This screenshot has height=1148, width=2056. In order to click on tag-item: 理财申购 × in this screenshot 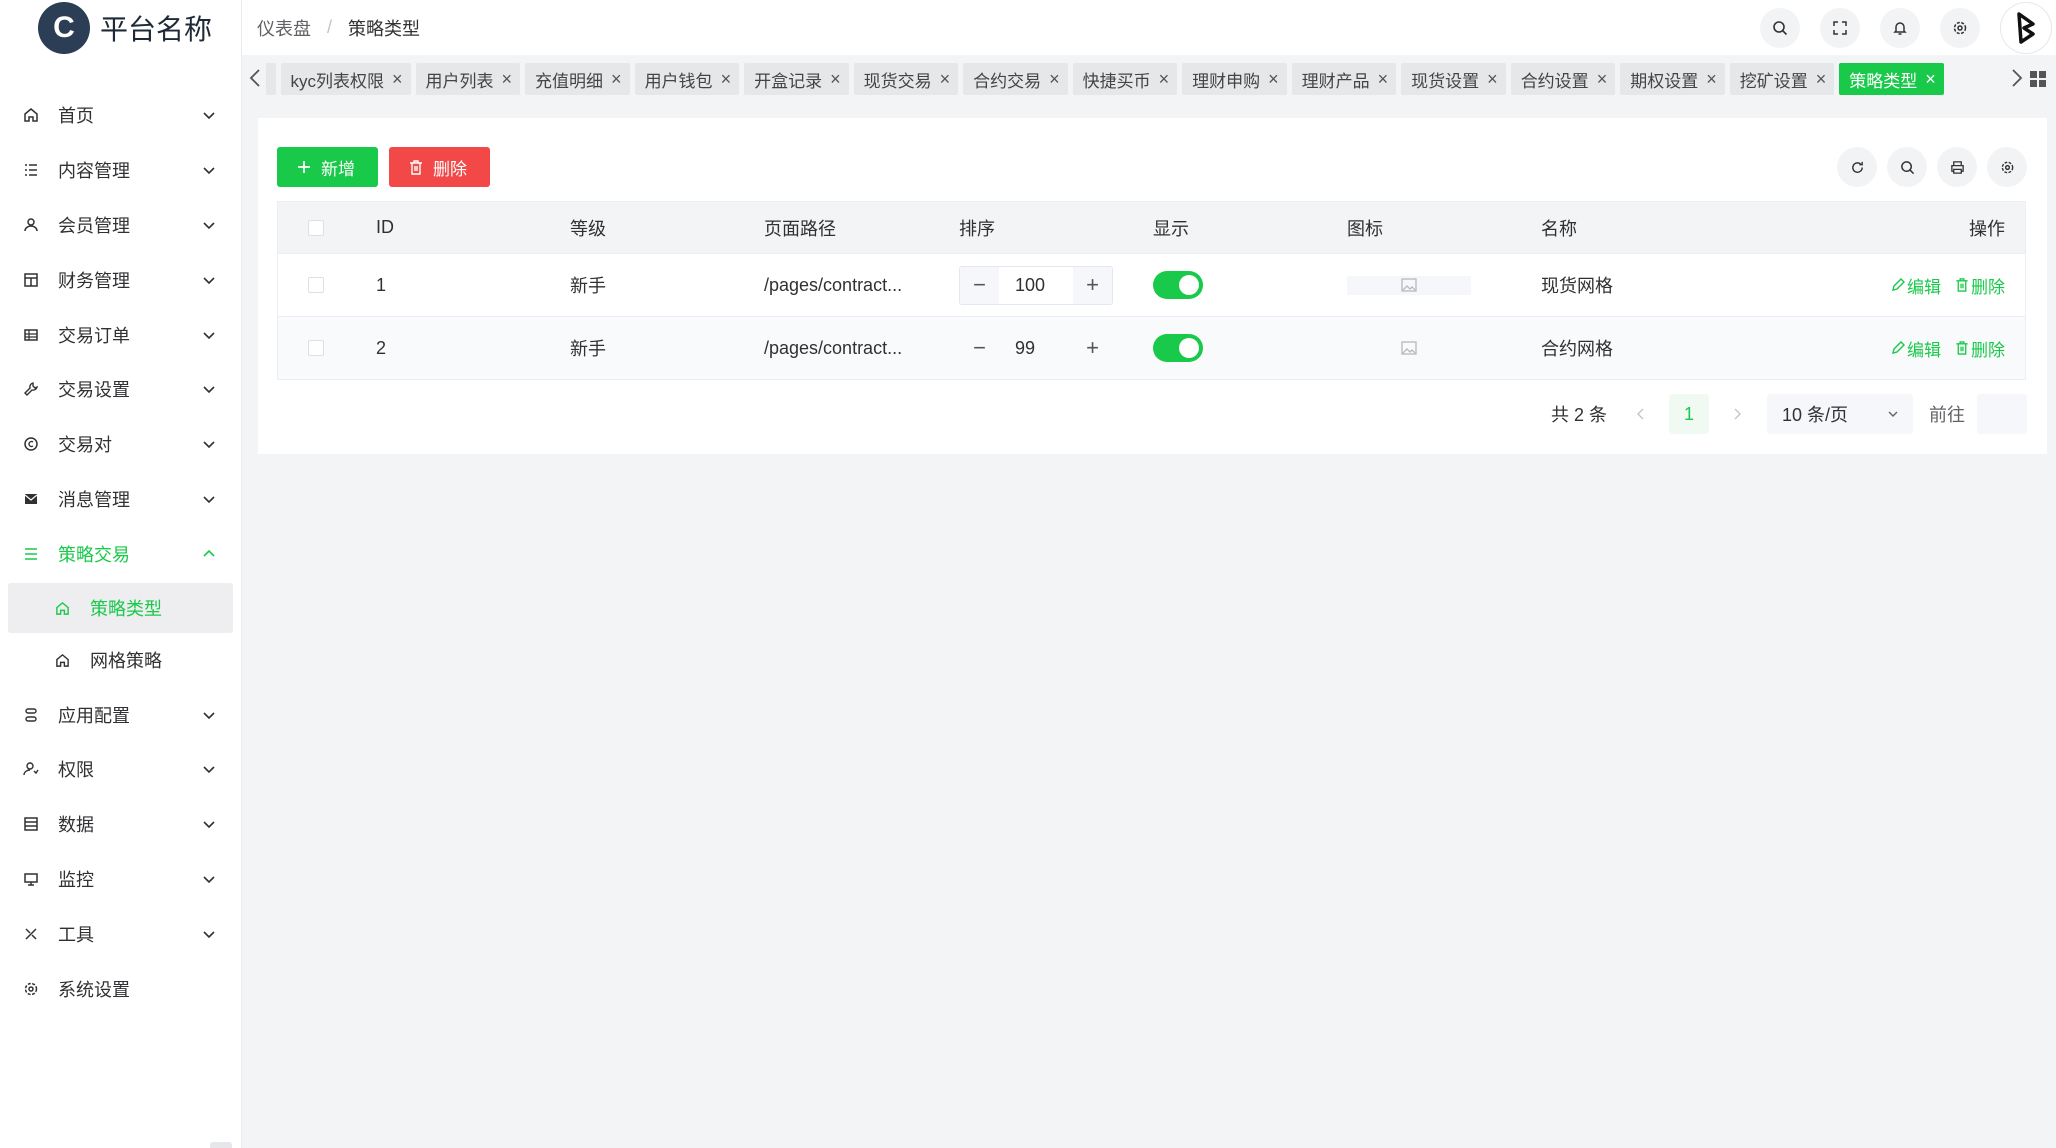, I will do `click(1234, 79)`.